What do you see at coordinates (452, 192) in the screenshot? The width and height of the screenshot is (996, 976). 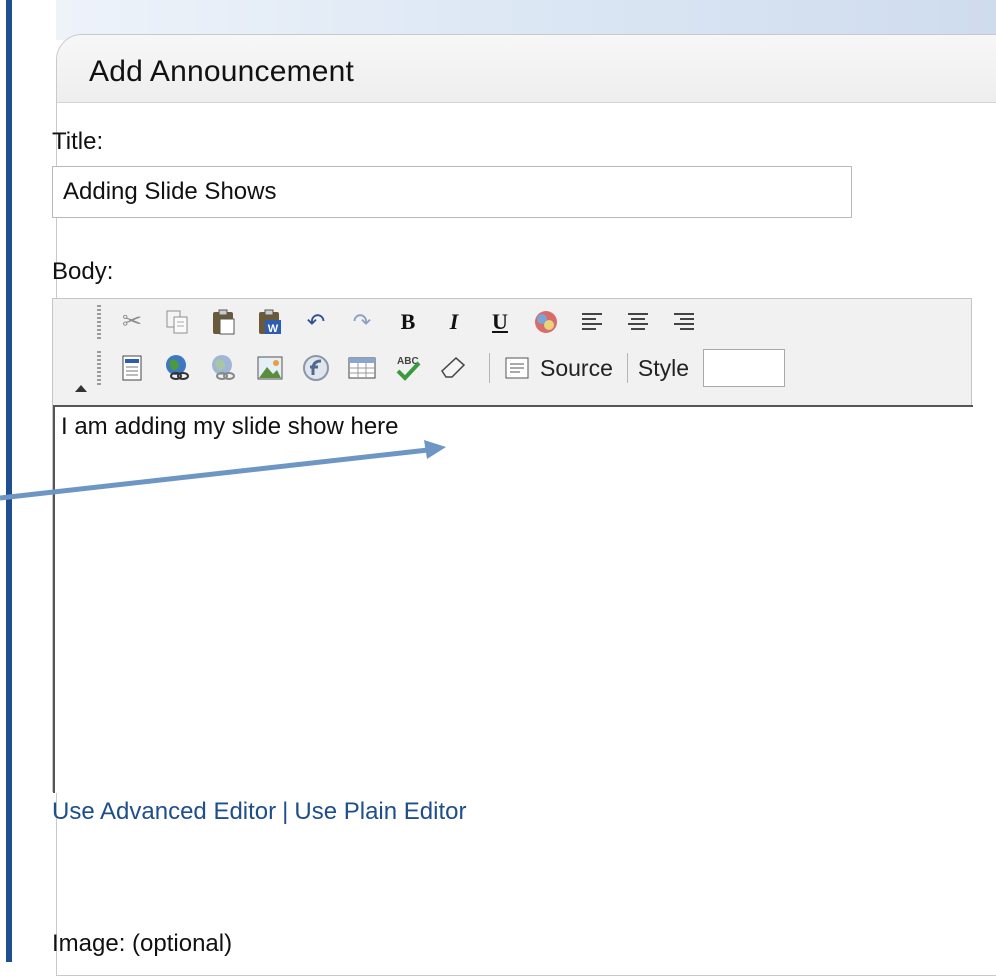 I see `title-input` at bounding box center [452, 192].